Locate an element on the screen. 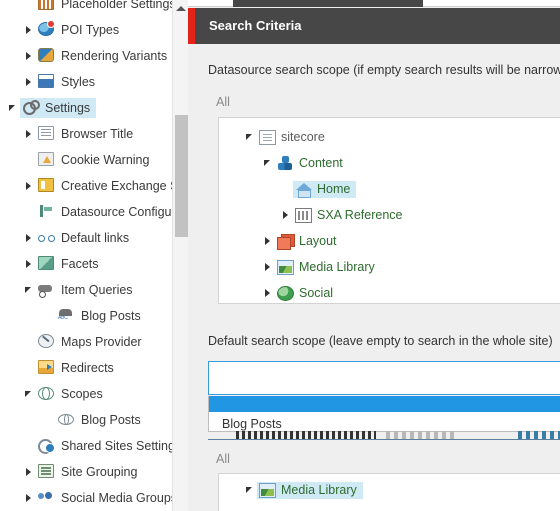 The height and width of the screenshot is (511, 560). sidebar-item-creative-exchange-sto: Creative Exchange Sto is located at coordinates (94, 186).